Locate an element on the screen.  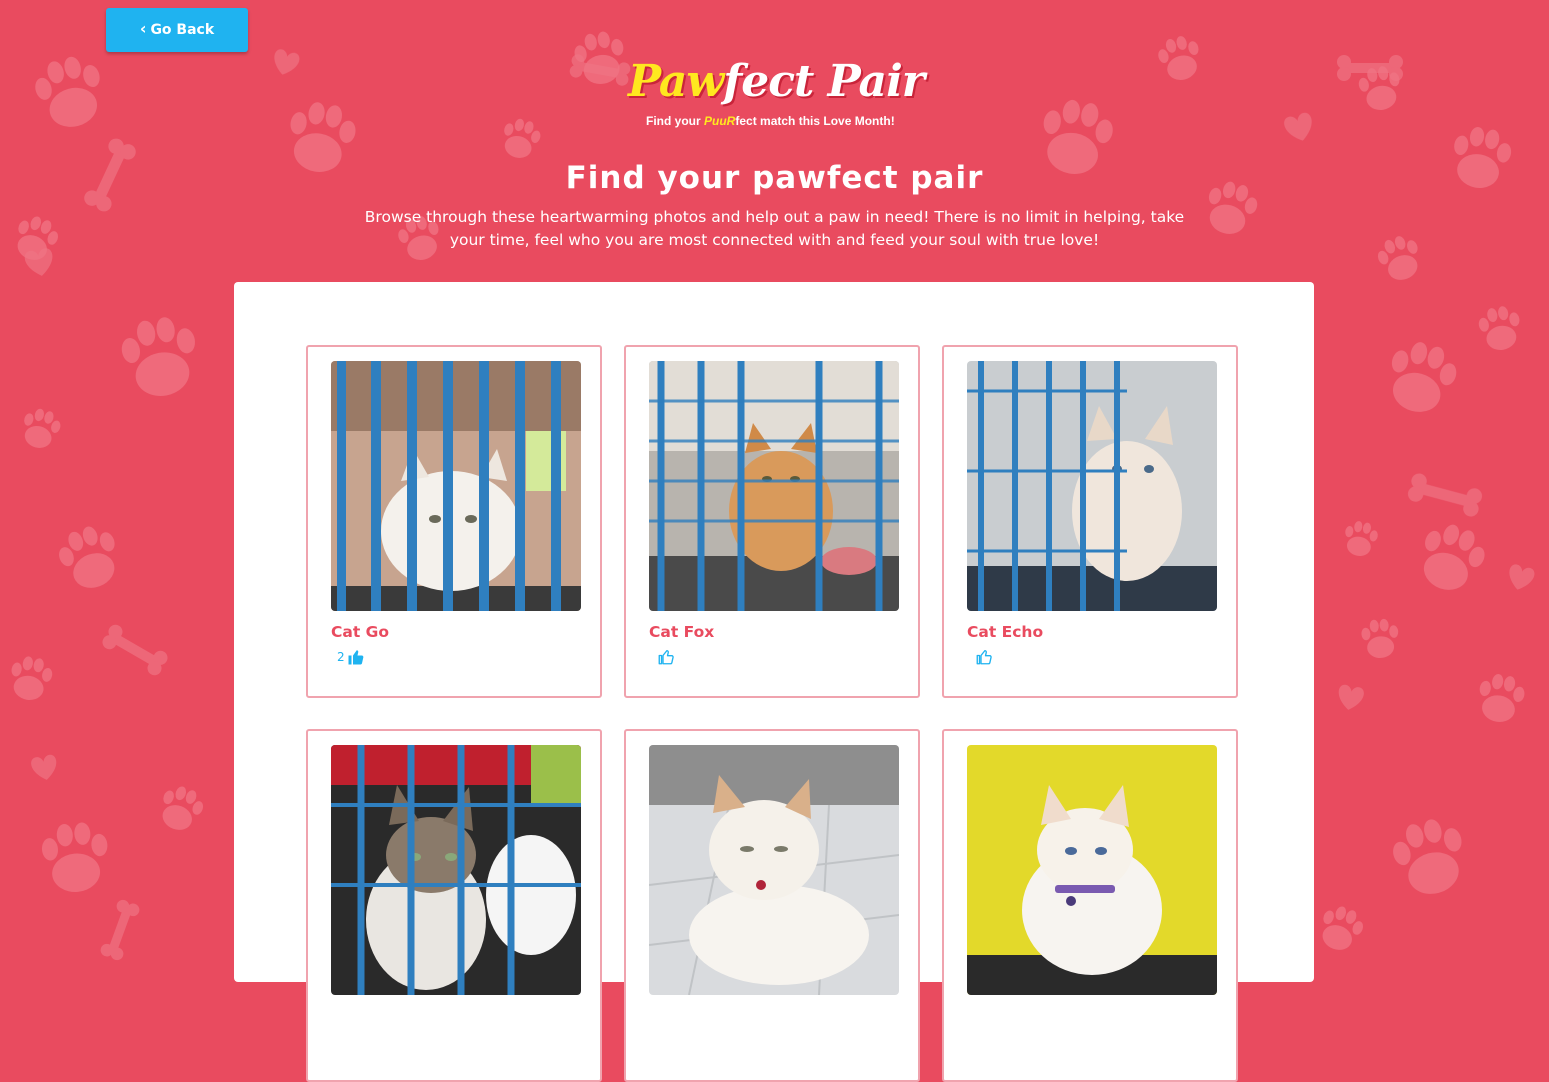
logo-wordmark: Pawfect Pair is located at coordinates (776, 82).